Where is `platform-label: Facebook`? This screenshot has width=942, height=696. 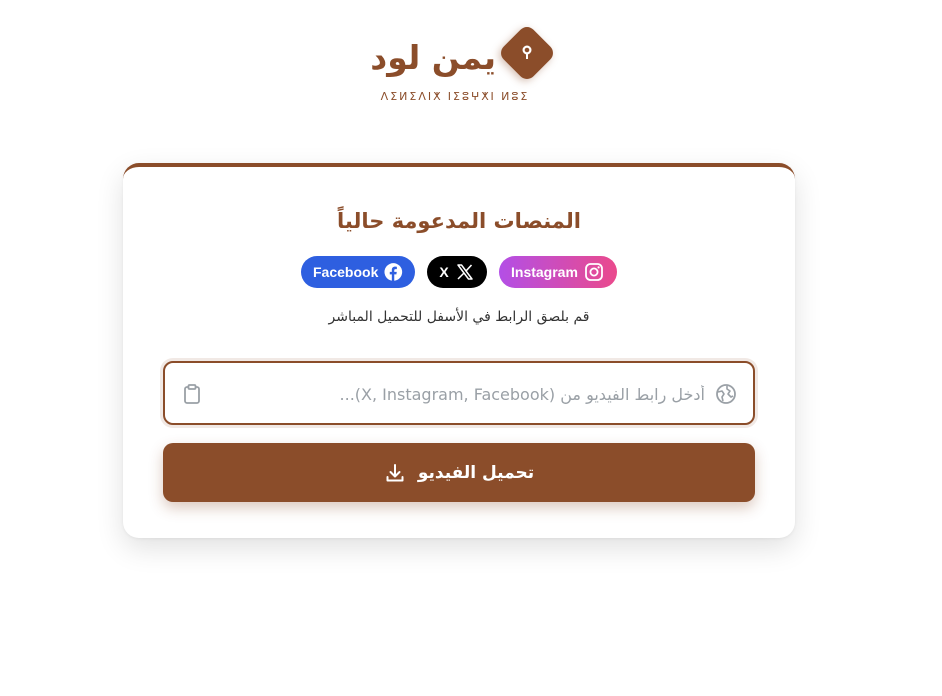
platform-label: Facebook is located at coordinates (346, 272).